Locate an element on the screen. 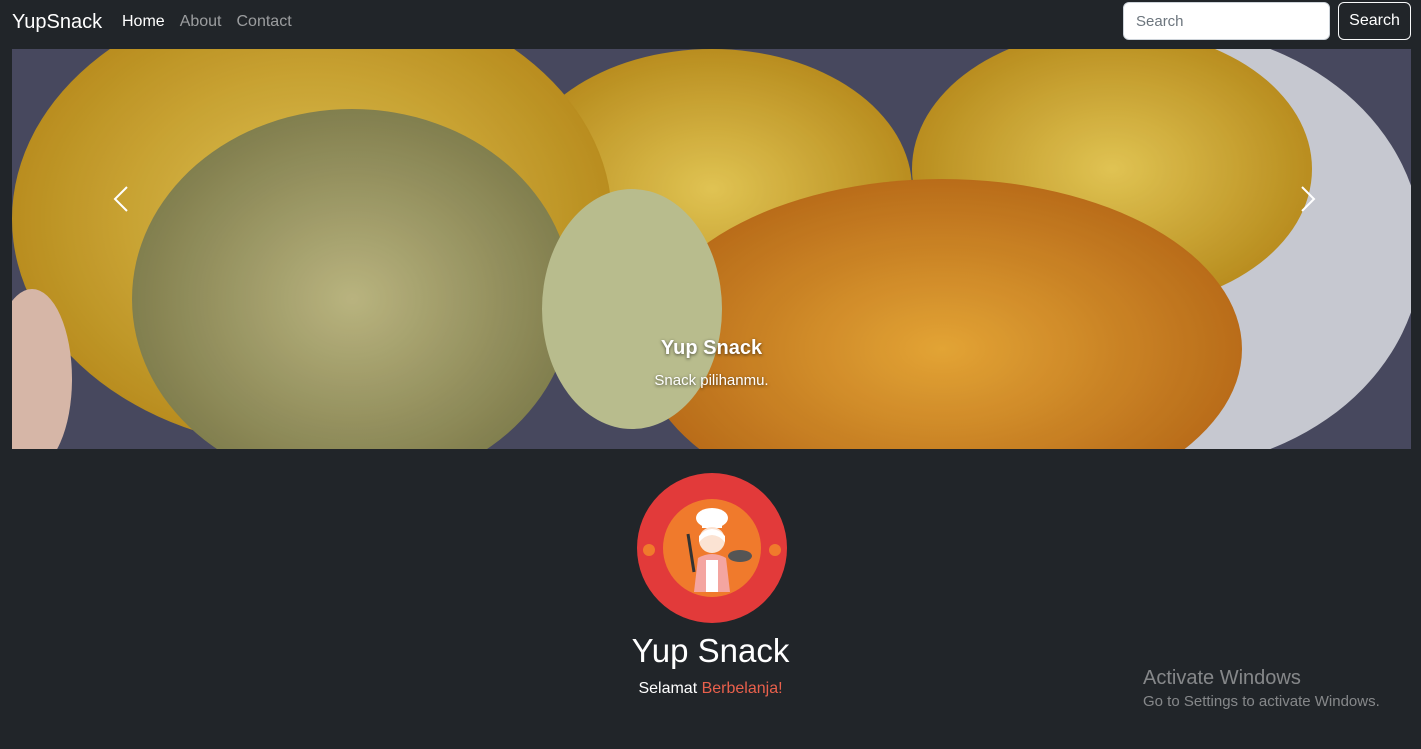  chevron-left-icon is located at coordinates (122, 199).